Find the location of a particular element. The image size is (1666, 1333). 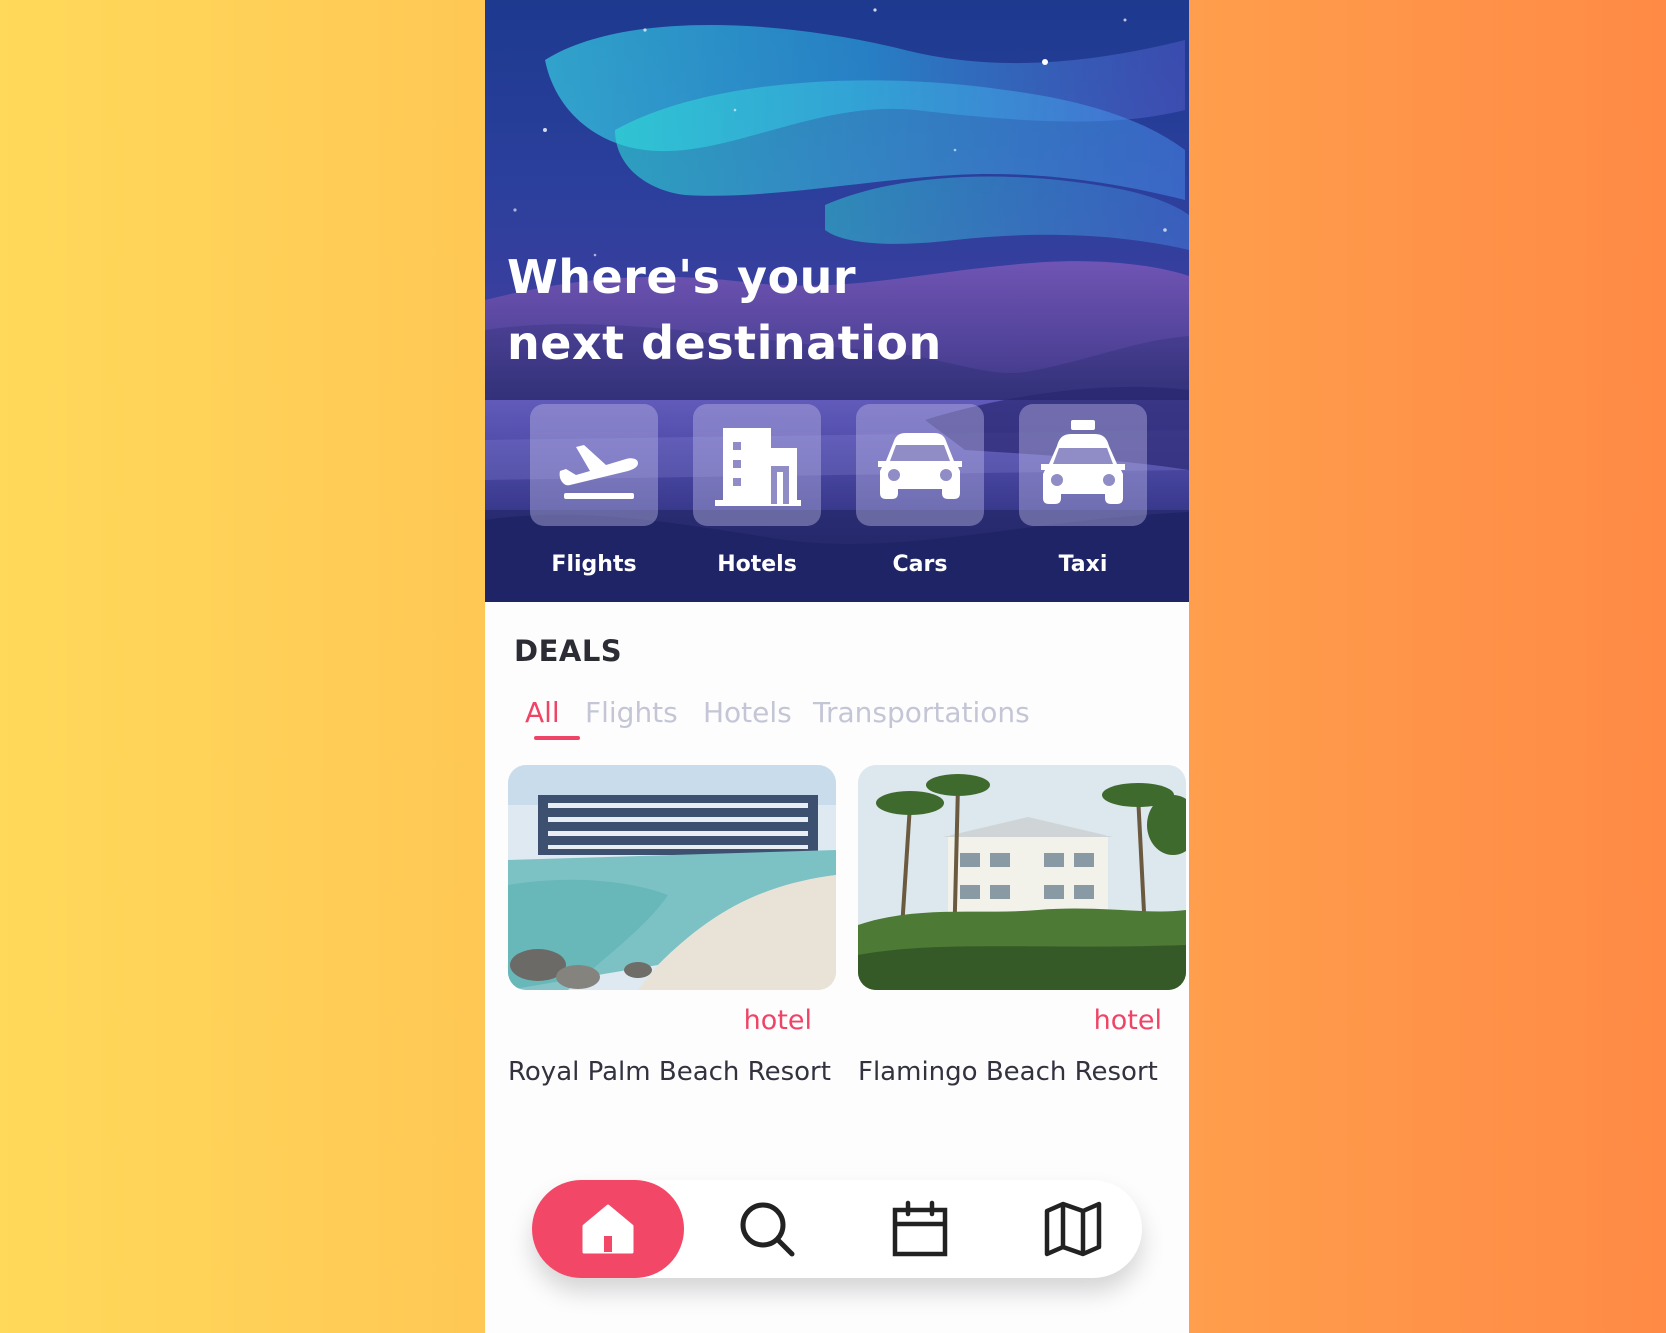

car-icon is located at coordinates (920, 466).